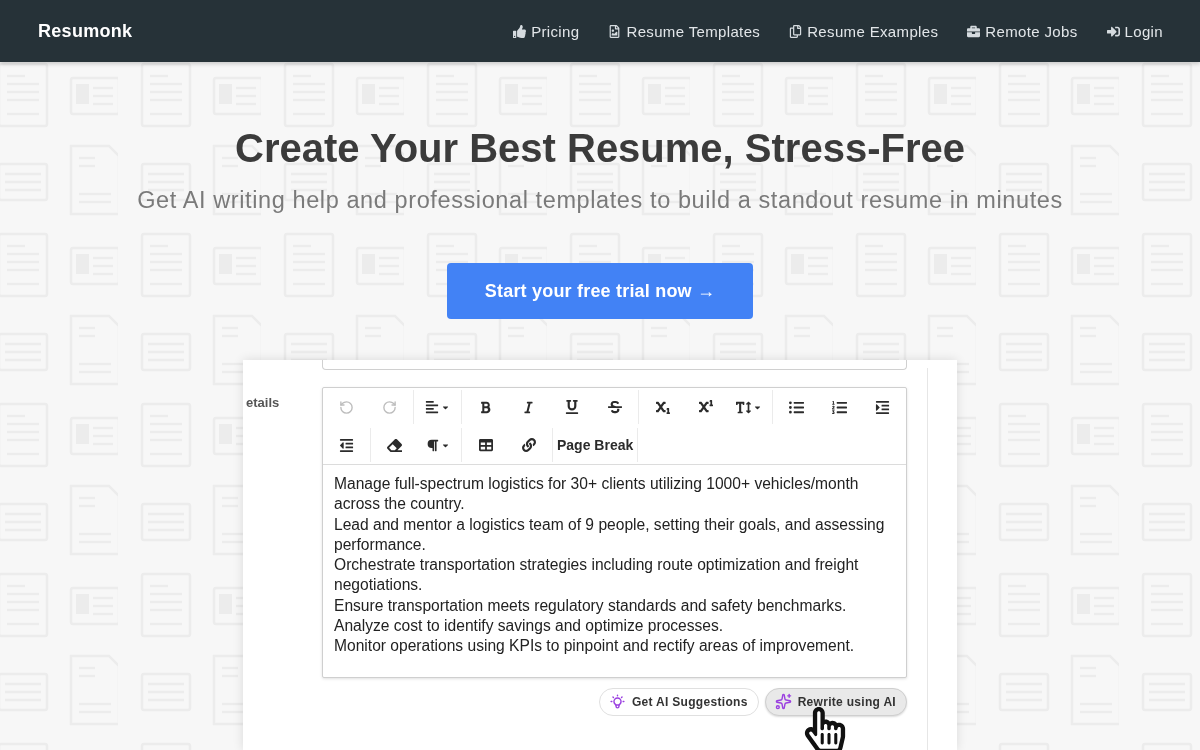 Image resolution: width=1200 pixels, height=750 pixels. What do you see at coordinates (705, 407) in the screenshot?
I see `superscript-icon` at bounding box center [705, 407].